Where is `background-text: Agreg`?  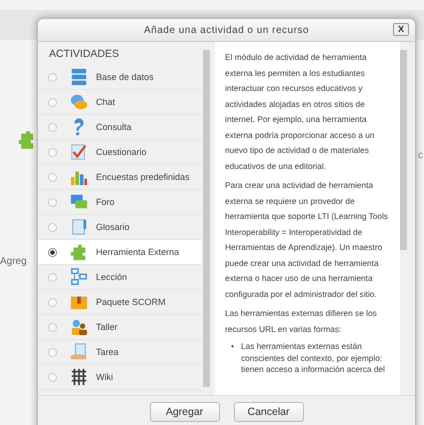 background-text: Agreg is located at coordinates (13, 261).